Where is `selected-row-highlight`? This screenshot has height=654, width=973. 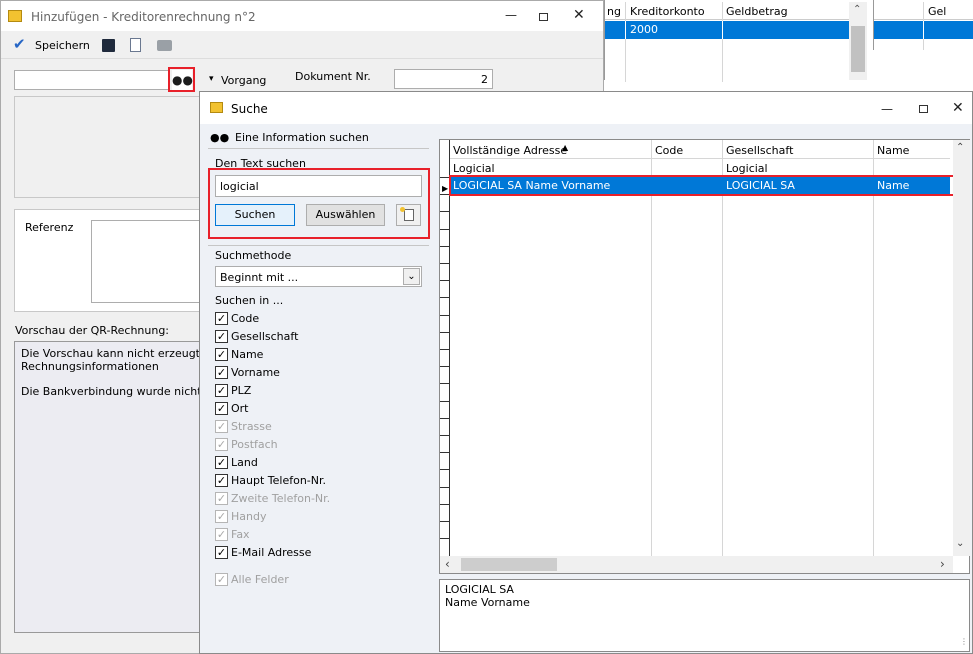
selected-row-highlight is located at coordinates (702, 185).